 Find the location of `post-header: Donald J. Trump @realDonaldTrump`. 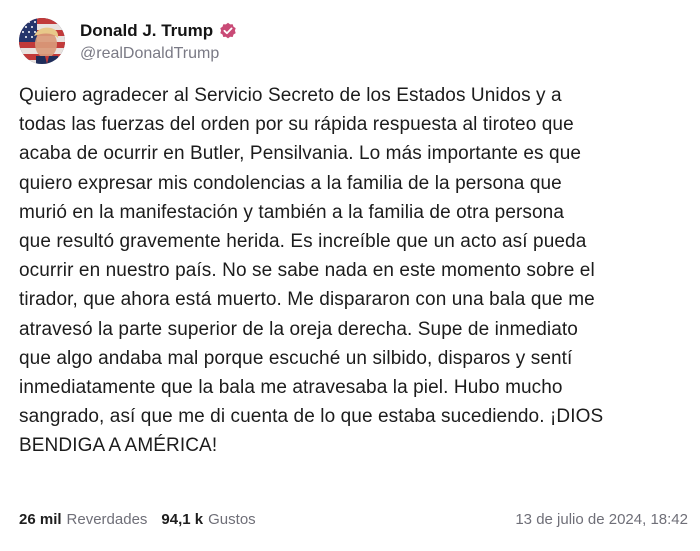

post-header: Donald J. Trump @realDonaldTrump is located at coordinates (128, 41).